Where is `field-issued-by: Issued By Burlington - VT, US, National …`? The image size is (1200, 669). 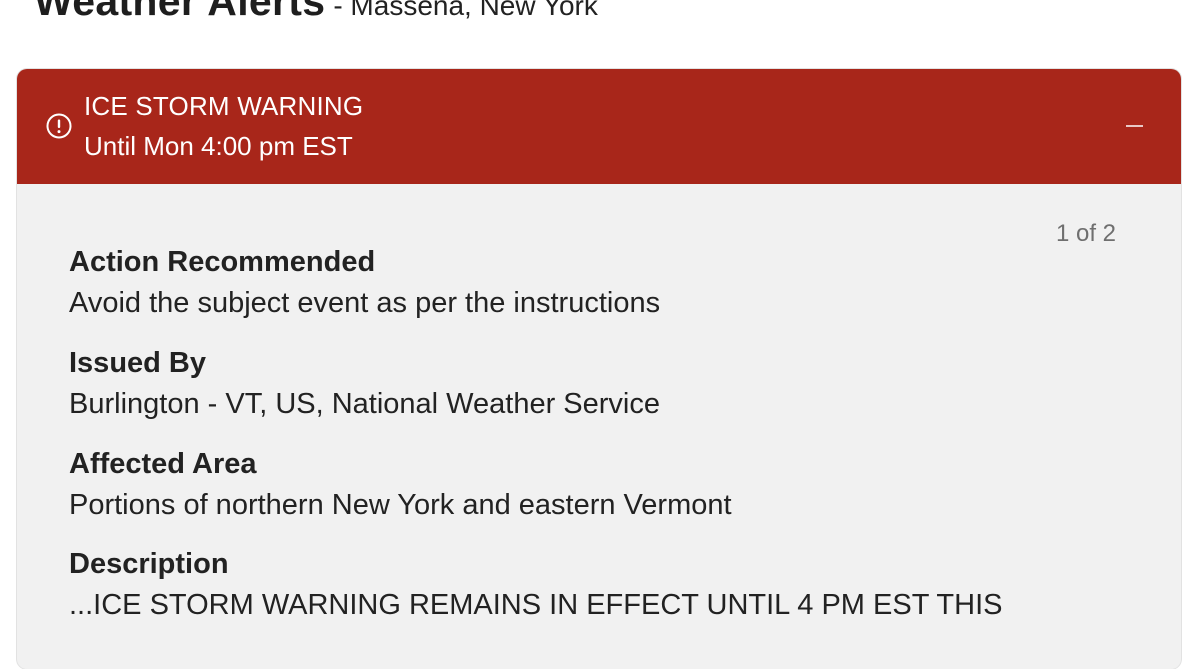
field-issued-by: Issued By Burlington - VT, US, National … is located at coordinates (364, 385).